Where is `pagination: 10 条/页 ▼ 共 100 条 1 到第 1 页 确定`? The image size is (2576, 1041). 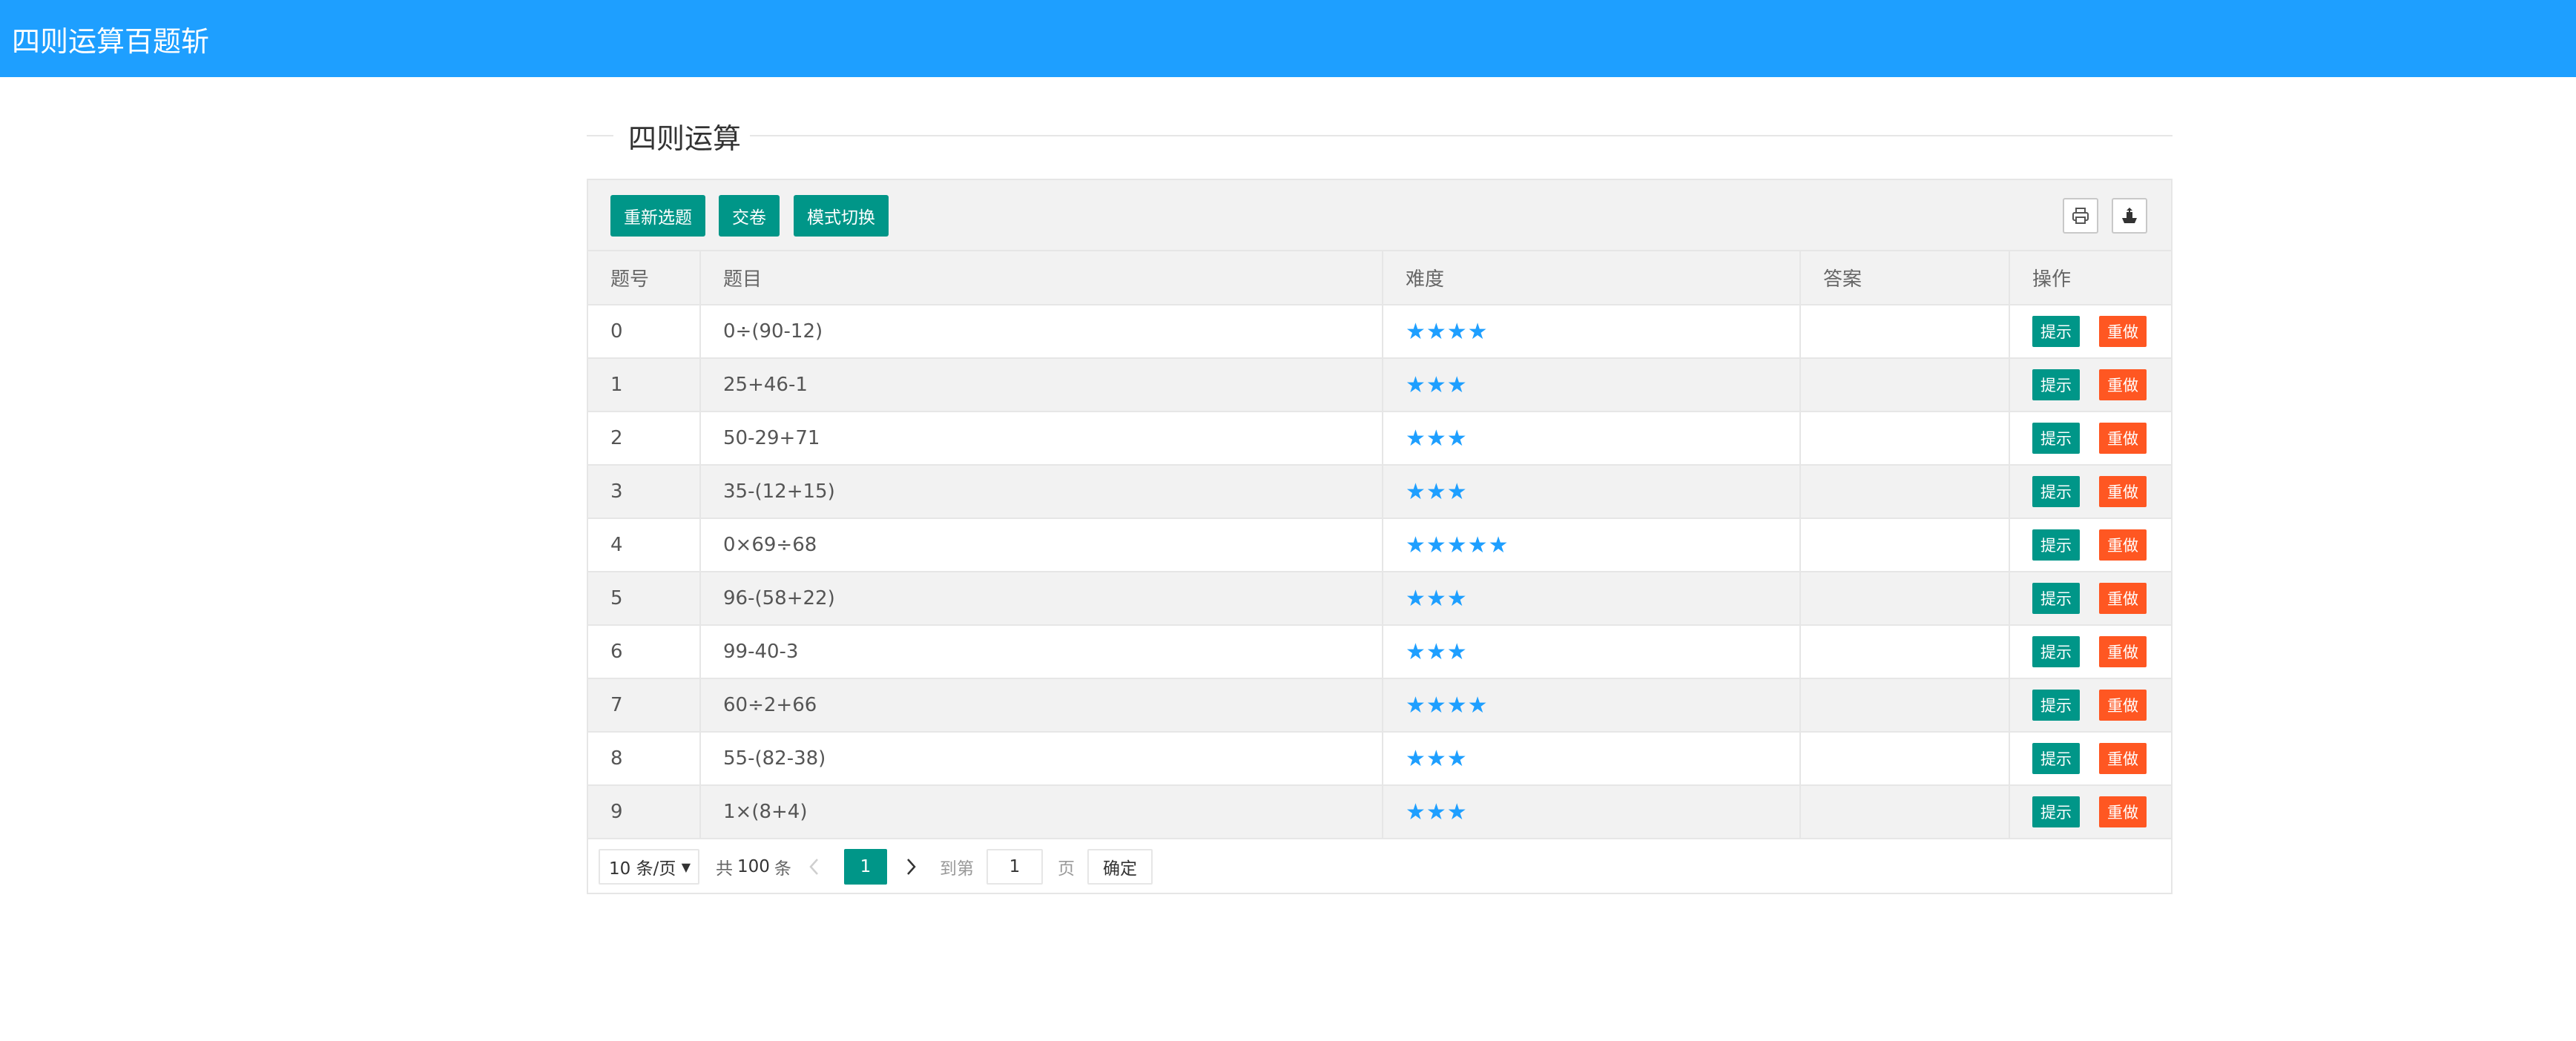
pagination: 10 条/页 ▼ 共 100 条 1 到第 1 页 确定 is located at coordinates (1380, 866).